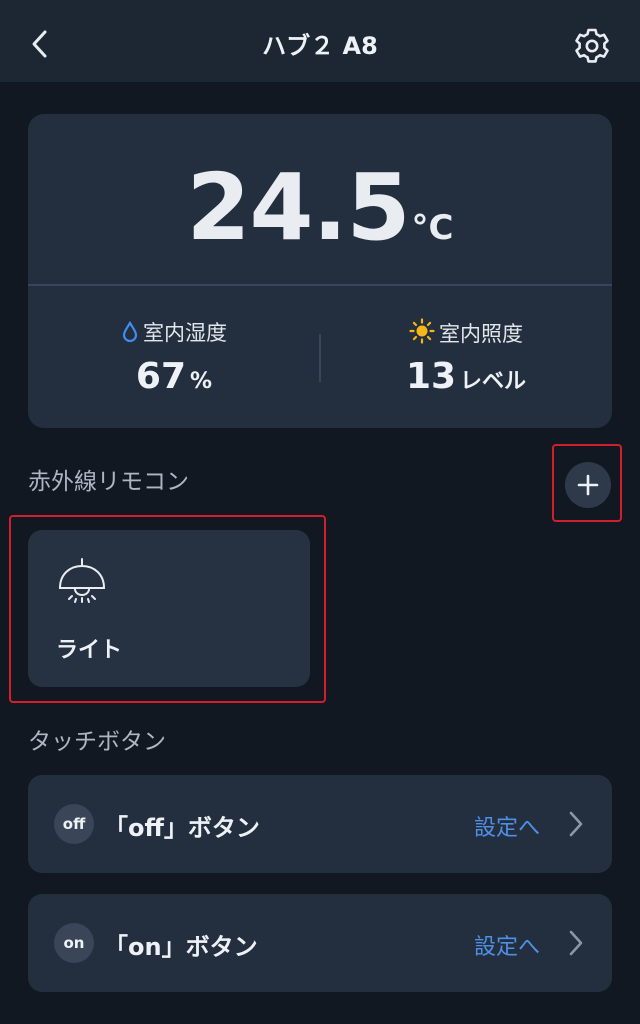  Describe the element at coordinates (481, 334) in the screenshot. I see `illuminance-label: 室内照度` at that location.